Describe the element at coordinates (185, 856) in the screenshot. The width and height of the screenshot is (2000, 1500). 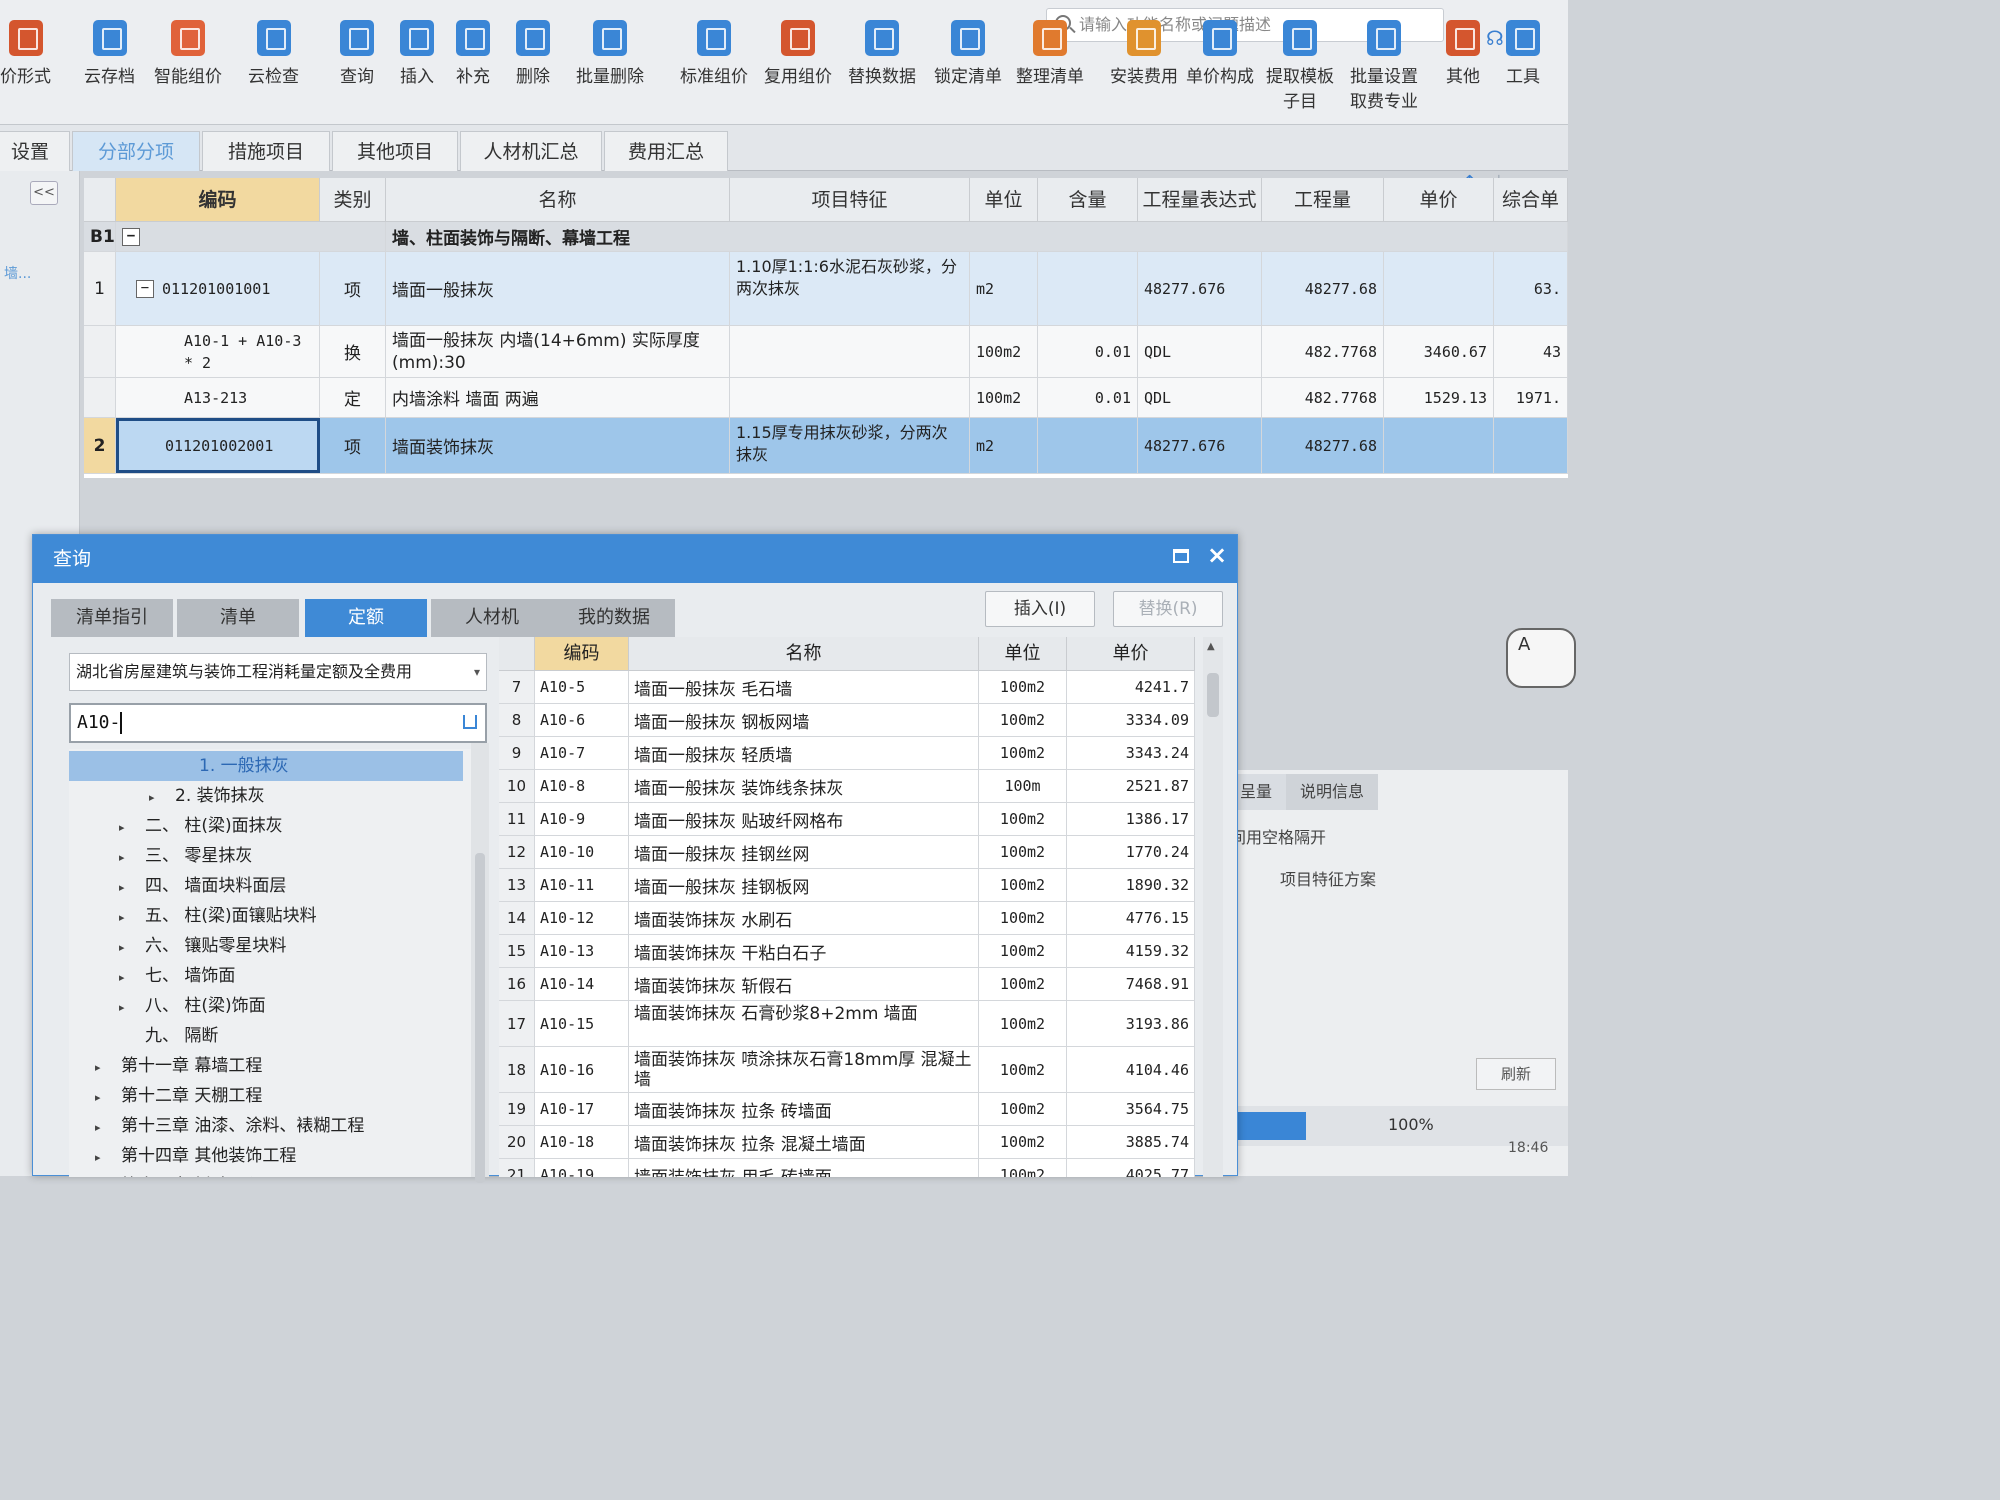
I see `tree-item: ▸ 三、 零星抹灰` at that location.